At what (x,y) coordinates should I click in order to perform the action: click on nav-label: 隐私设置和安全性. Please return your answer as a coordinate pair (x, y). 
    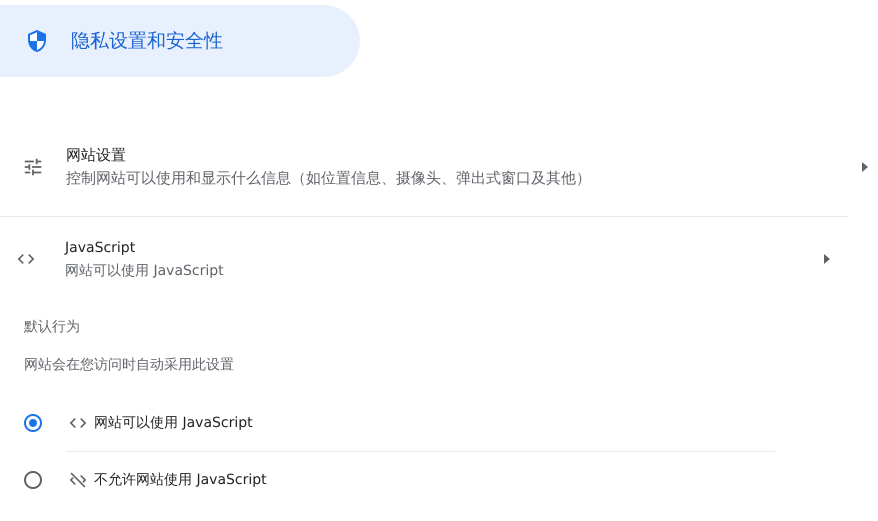
    Looking at the image, I should click on (147, 41).